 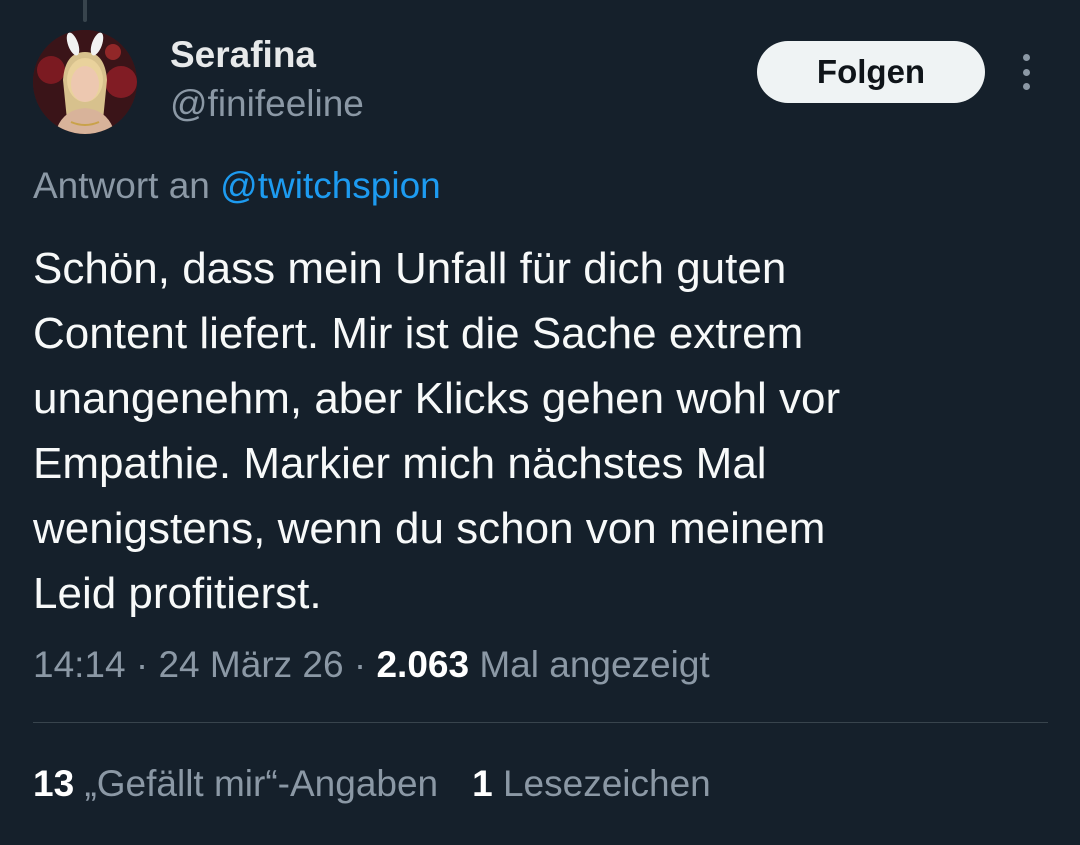 I want to click on likes-label: „Gefällt mir“-Angaben, so click(x=261, y=783).